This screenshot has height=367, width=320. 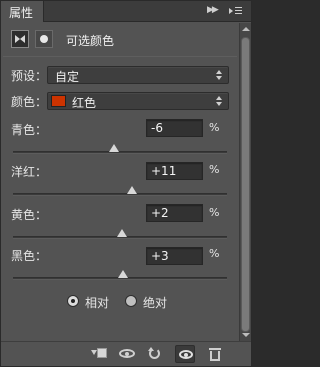 What do you see at coordinates (155, 354) in the screenshot?
I see `reset-icon` at bounding box center [155, 354].